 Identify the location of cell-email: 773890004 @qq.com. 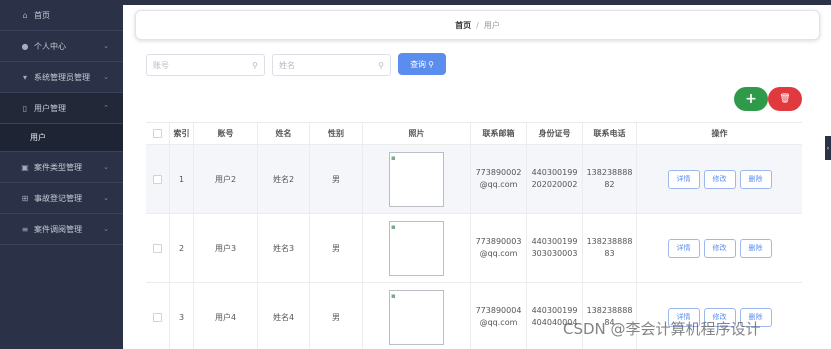
(499, 316).